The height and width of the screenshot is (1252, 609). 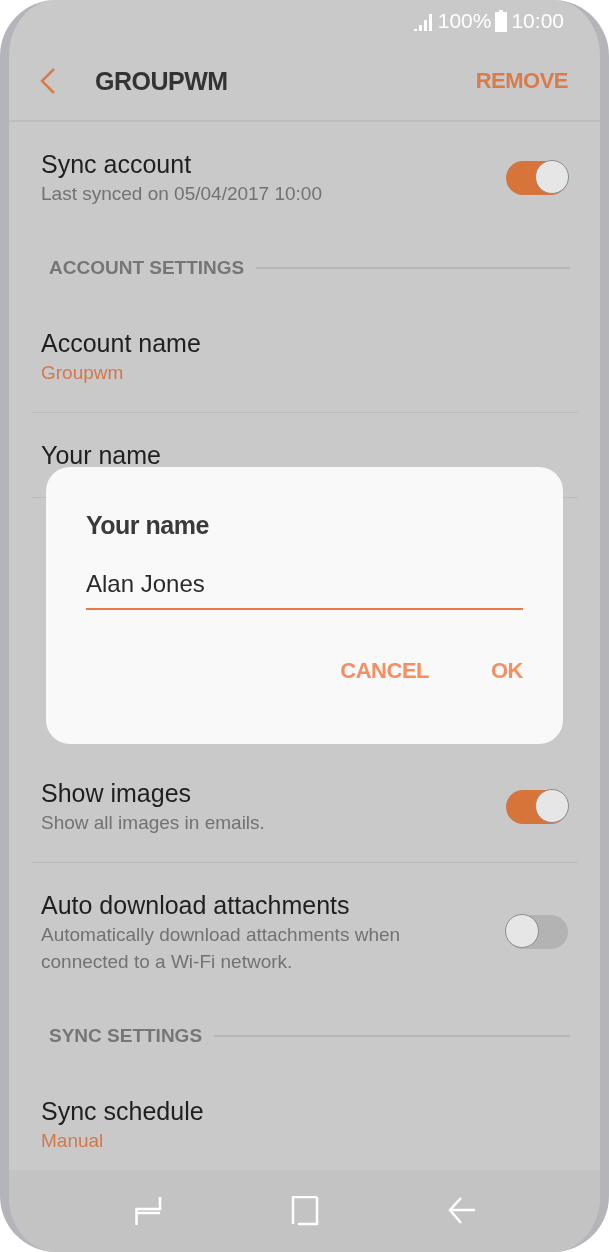 I want to click on setting-title: Sync schedule, so click(x=123, y=1111).